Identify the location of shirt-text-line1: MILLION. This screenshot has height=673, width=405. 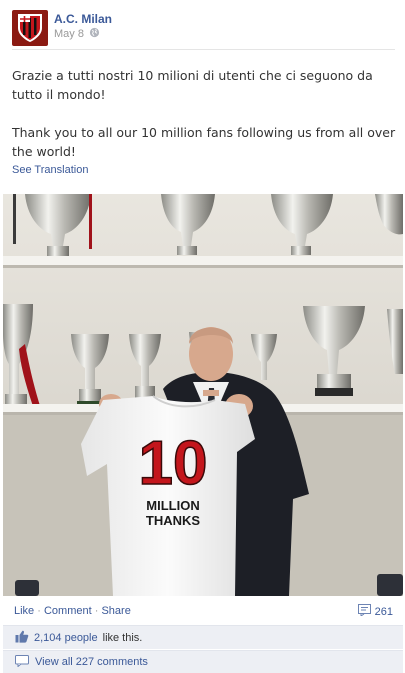
(172, 505).